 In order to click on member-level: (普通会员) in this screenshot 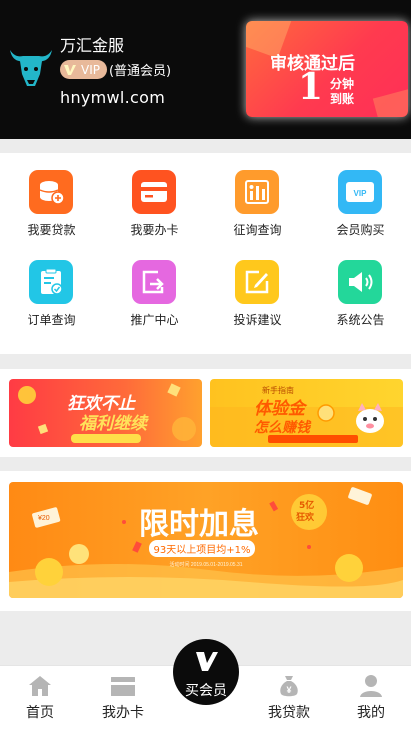, I will do `click(140, 71)`.